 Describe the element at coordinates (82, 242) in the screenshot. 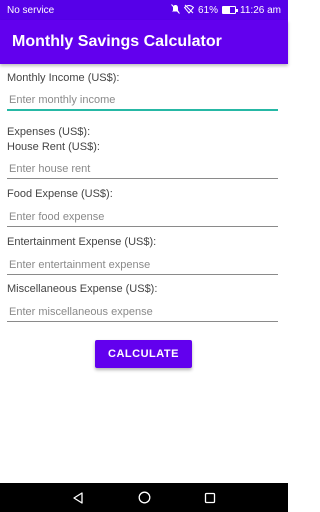

I see `entertainment-expense-label: Entertainment Expense (US$):` at that location.